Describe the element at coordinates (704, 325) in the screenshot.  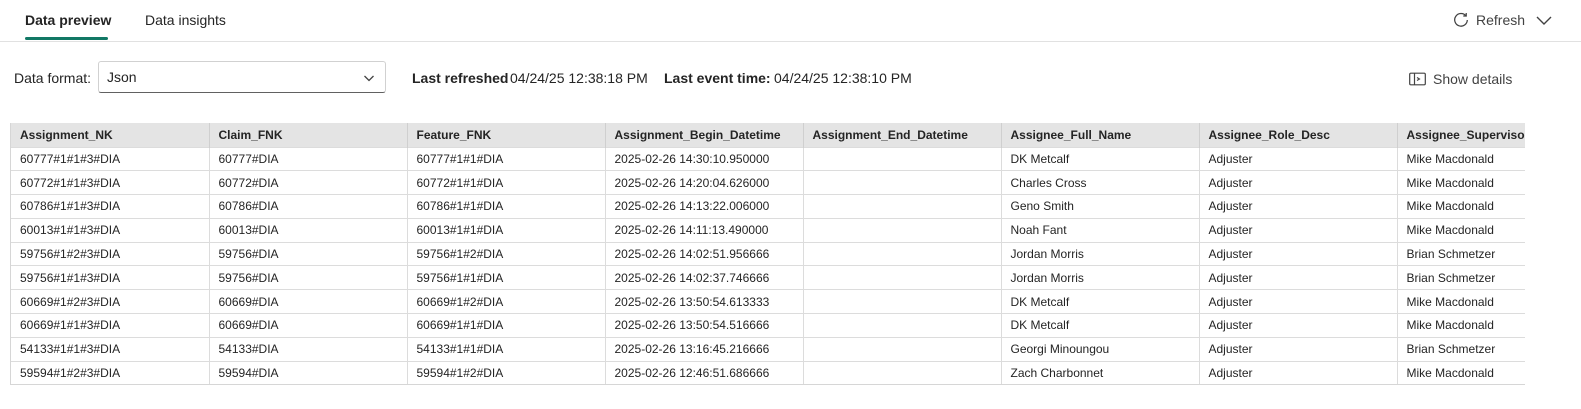
I see `table-cell: 2025-02-26 13:50:54.516666` at that location.